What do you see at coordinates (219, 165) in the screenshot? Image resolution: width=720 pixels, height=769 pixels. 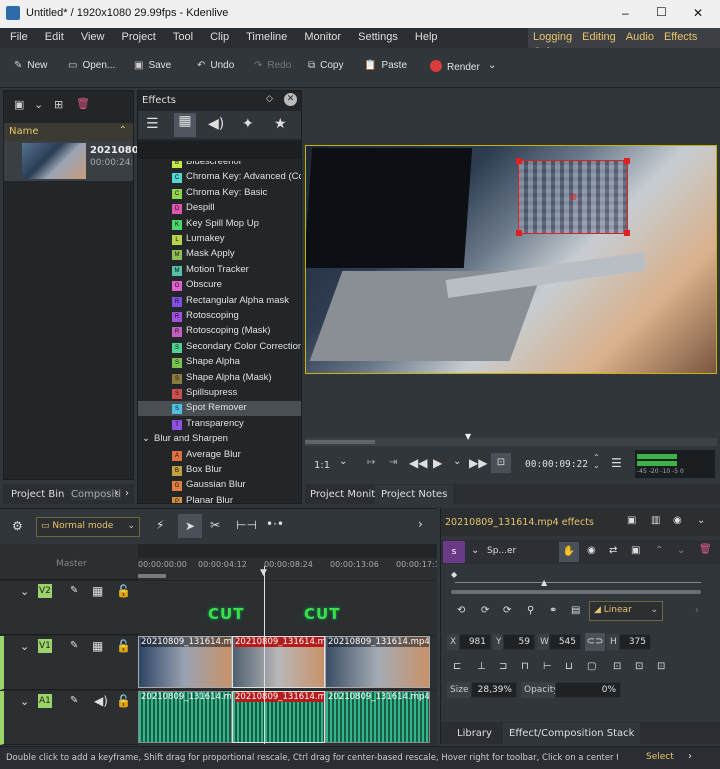 I see `effect-item: B Bluescreen0r` at bounding box center [219, 165].